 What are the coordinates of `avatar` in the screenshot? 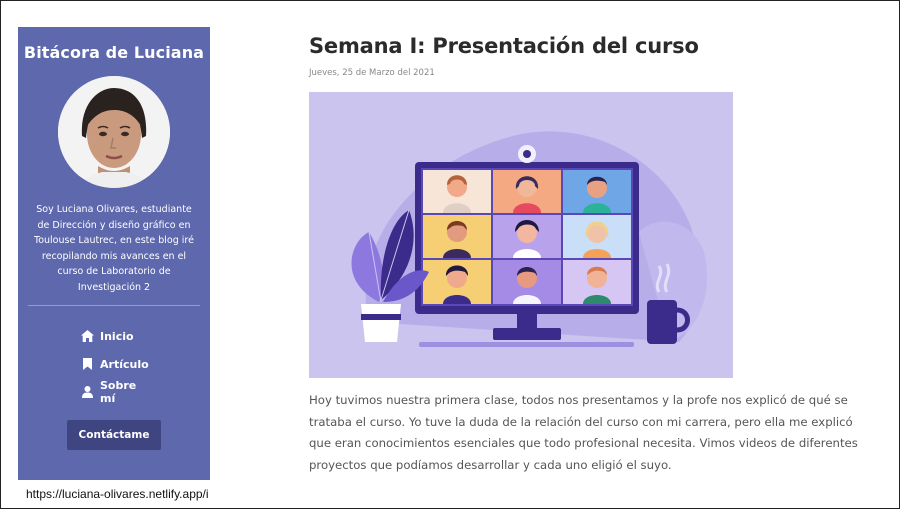 It's located at (114, 132).